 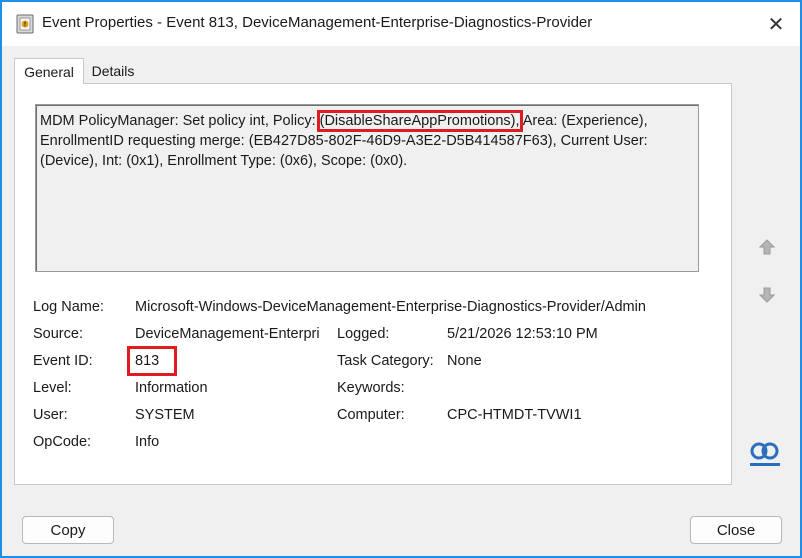 I want to click on keywords-label: Keywords:, so click(x=371, y=388).